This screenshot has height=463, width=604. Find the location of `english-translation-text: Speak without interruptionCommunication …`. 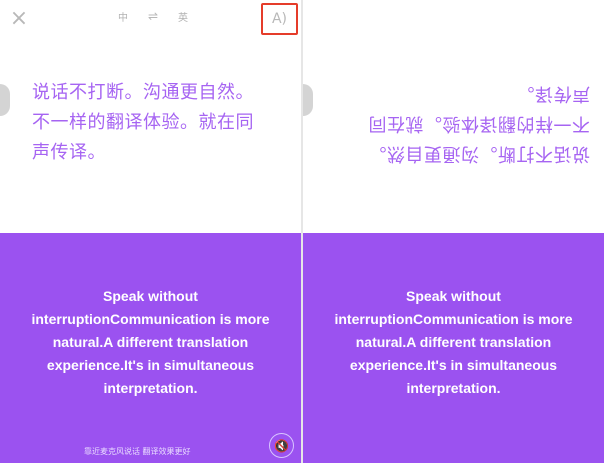

english-translation-text: Speak without interruptionCommunication … is located at coordinates (150, 342).